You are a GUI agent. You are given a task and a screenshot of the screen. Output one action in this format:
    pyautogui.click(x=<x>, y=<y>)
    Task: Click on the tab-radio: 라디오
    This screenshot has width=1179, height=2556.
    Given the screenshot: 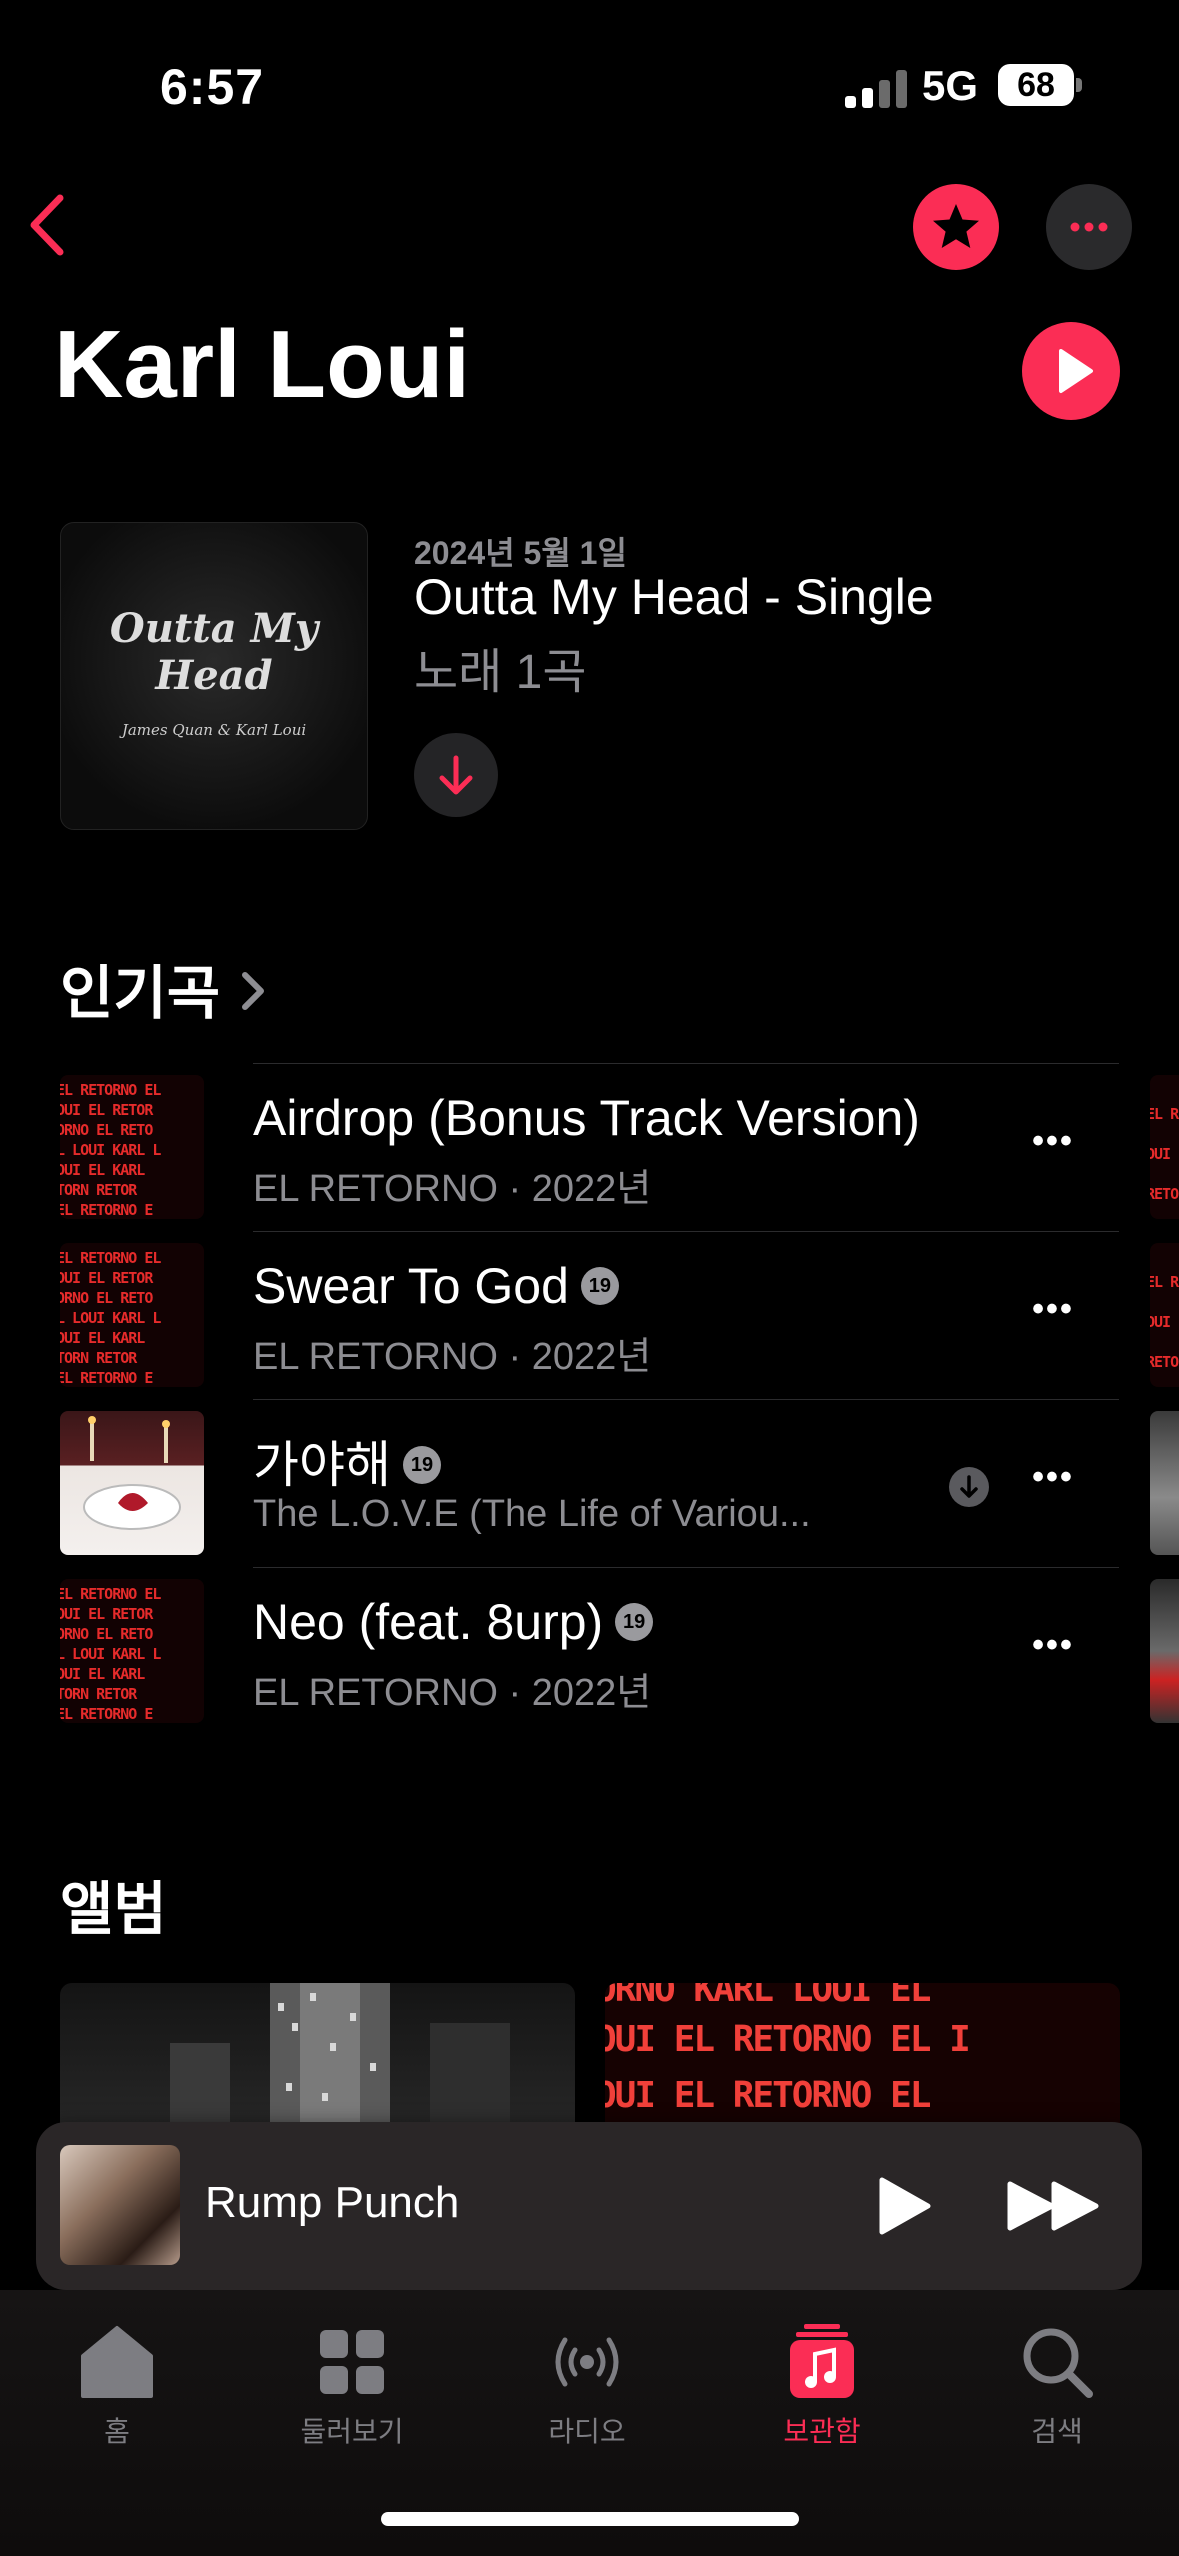 What is the action you would take?
    pyautogui.click(x=587, y=2386)
    